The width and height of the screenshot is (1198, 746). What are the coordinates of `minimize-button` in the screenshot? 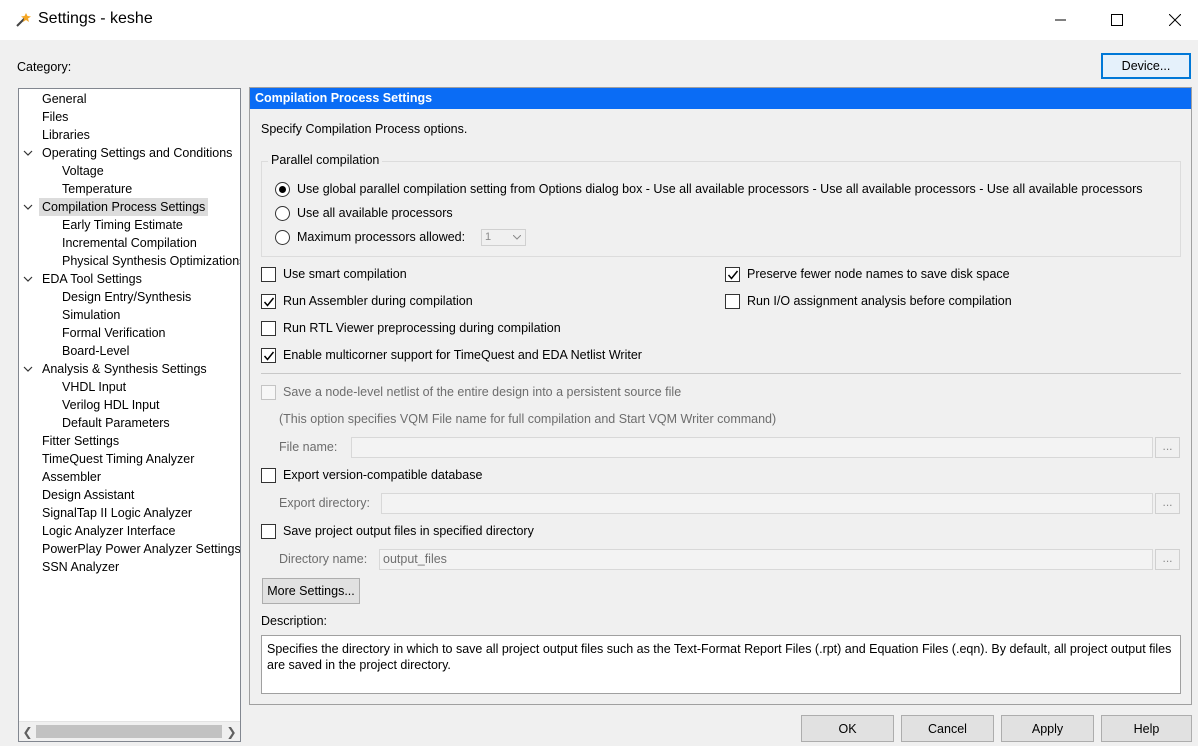 It's located at (1061, 20).